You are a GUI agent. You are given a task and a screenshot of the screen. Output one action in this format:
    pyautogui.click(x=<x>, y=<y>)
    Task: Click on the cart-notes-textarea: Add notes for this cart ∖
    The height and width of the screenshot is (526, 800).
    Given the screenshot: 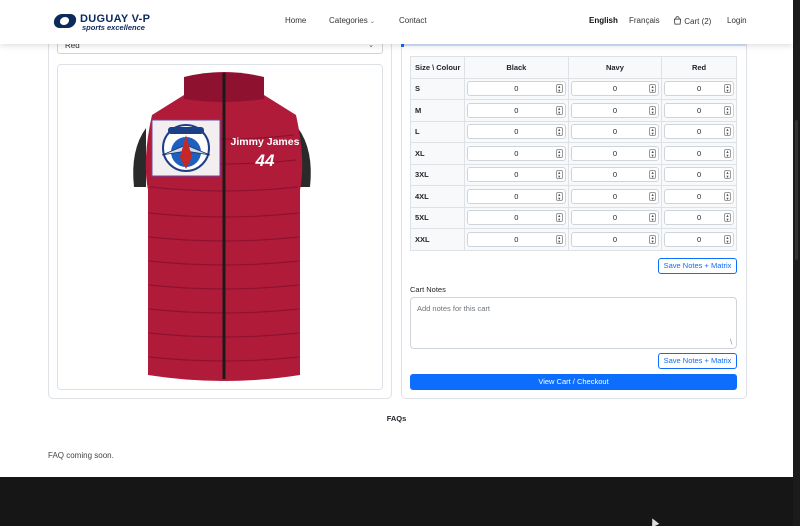 What is the action you would take?
    pyautogui.click(x=573, y=323)
    